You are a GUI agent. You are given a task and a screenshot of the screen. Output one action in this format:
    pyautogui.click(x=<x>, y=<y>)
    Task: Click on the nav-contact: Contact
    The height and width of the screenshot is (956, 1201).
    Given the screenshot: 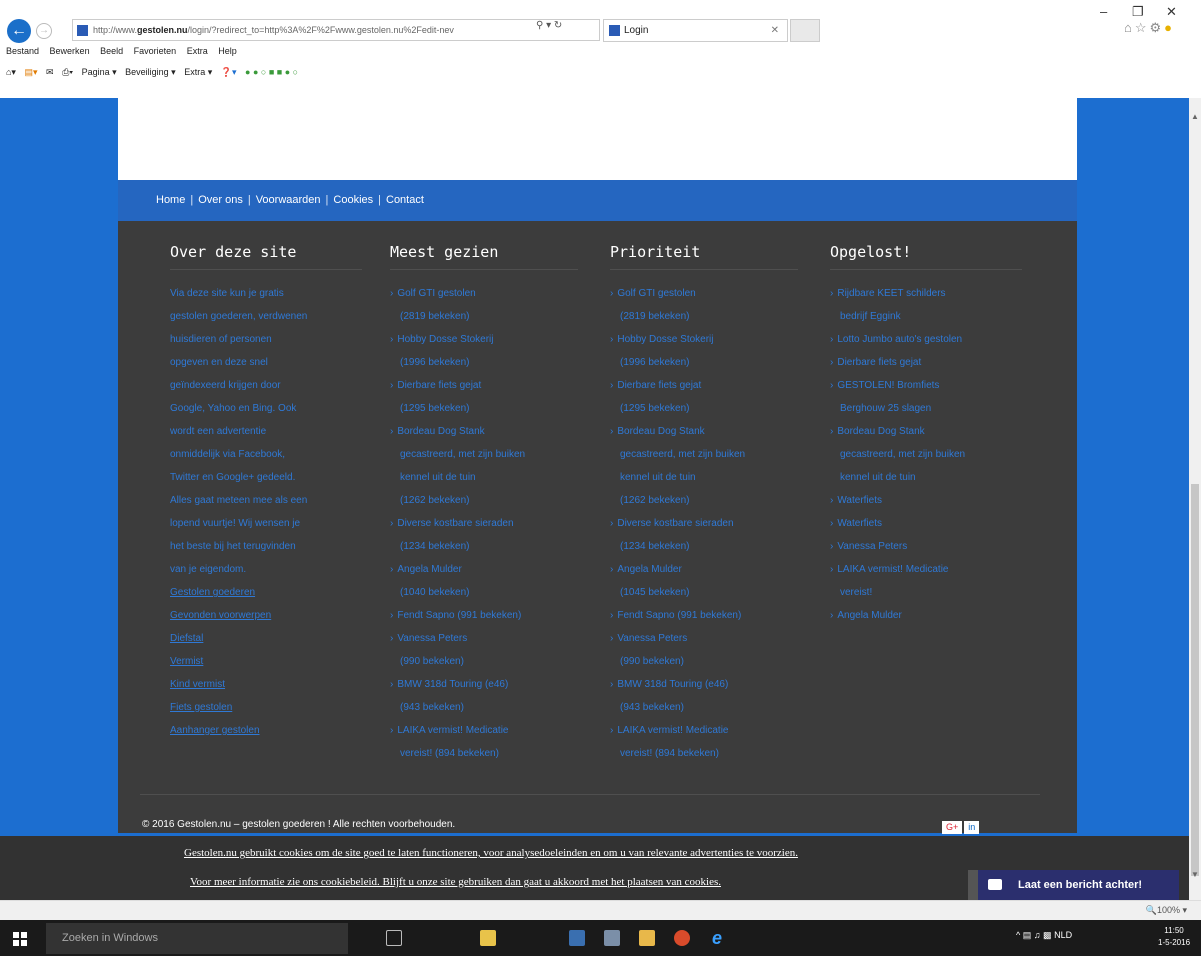 What is the action you would take?
    pyautogui.click(x=405, y=200)
    